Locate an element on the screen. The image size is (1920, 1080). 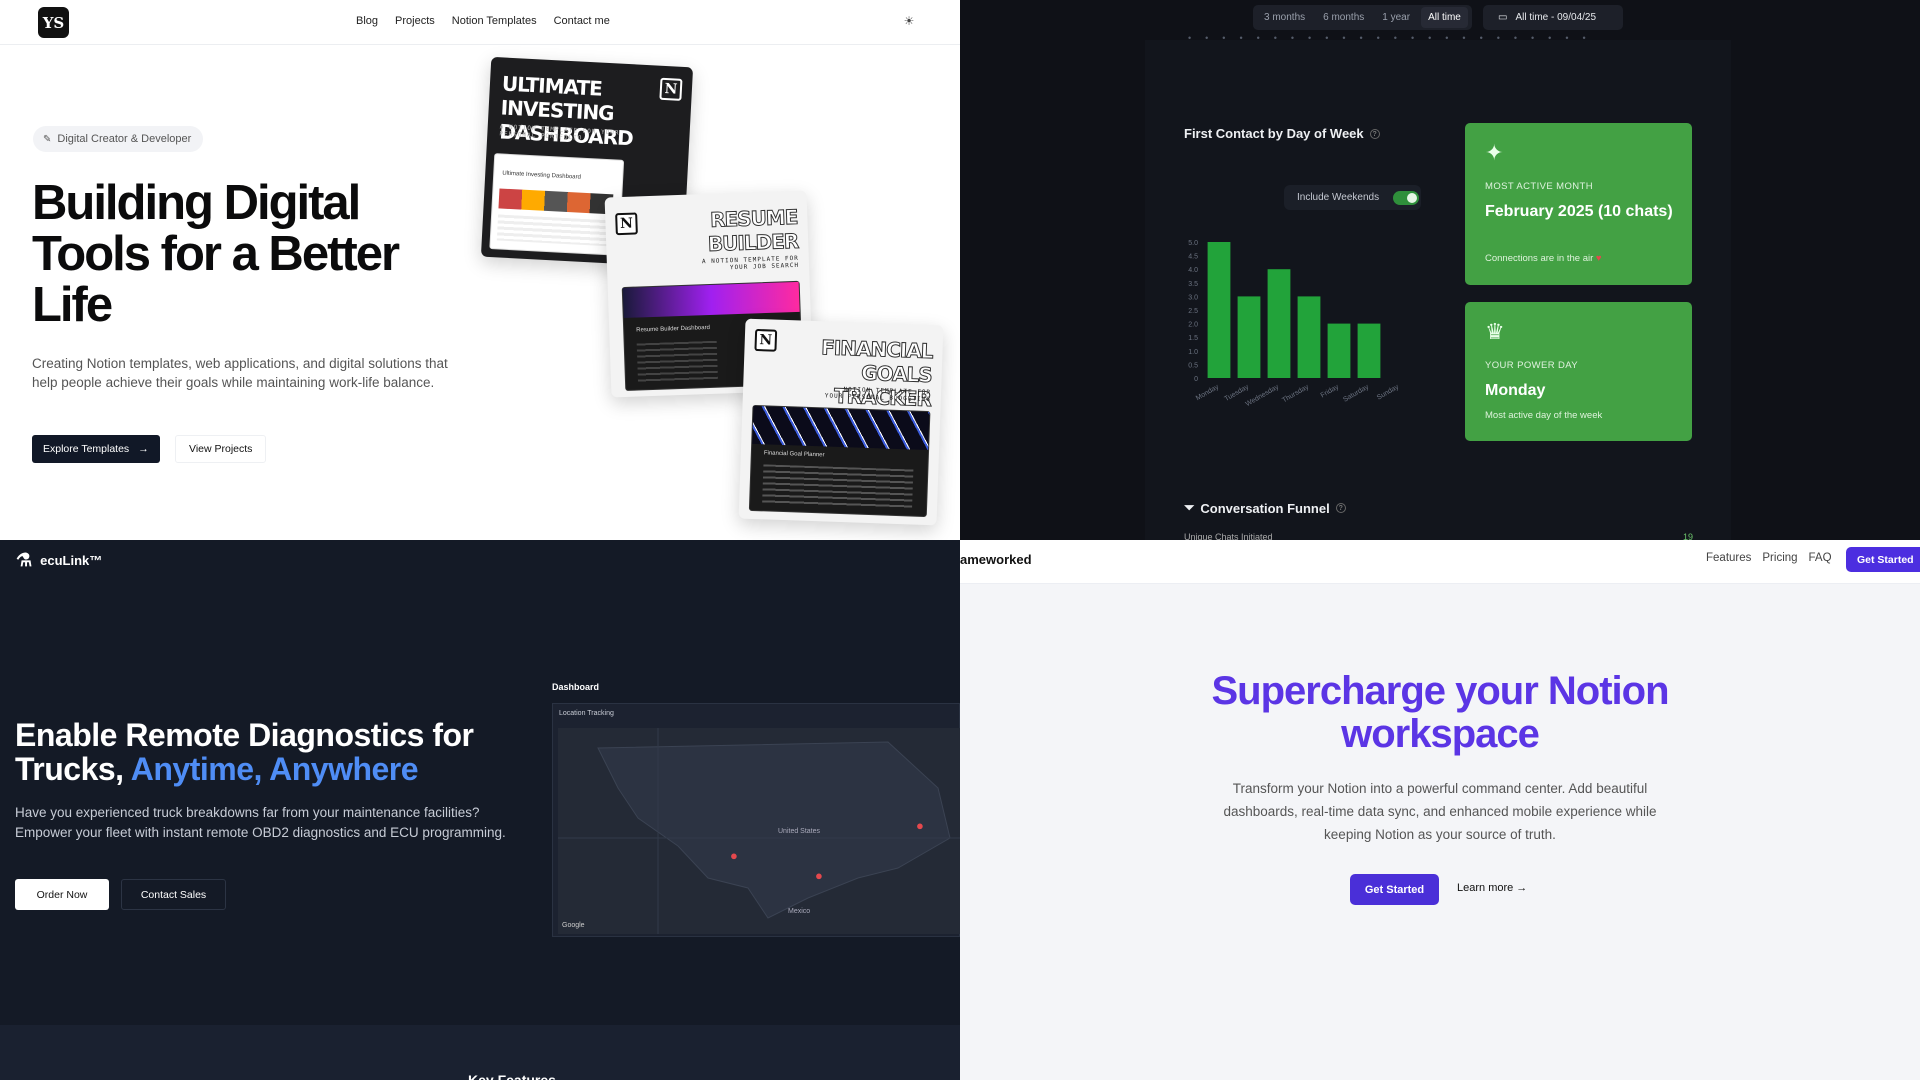
flask-icon: ⚗ is located at coordinates (24, 560).